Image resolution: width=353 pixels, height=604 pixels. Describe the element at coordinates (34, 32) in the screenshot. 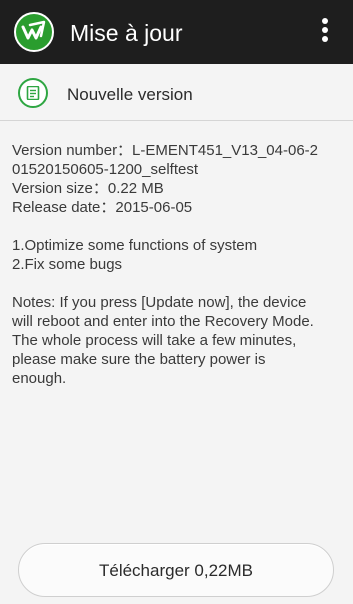

I see `app-logo-icon` at that location.